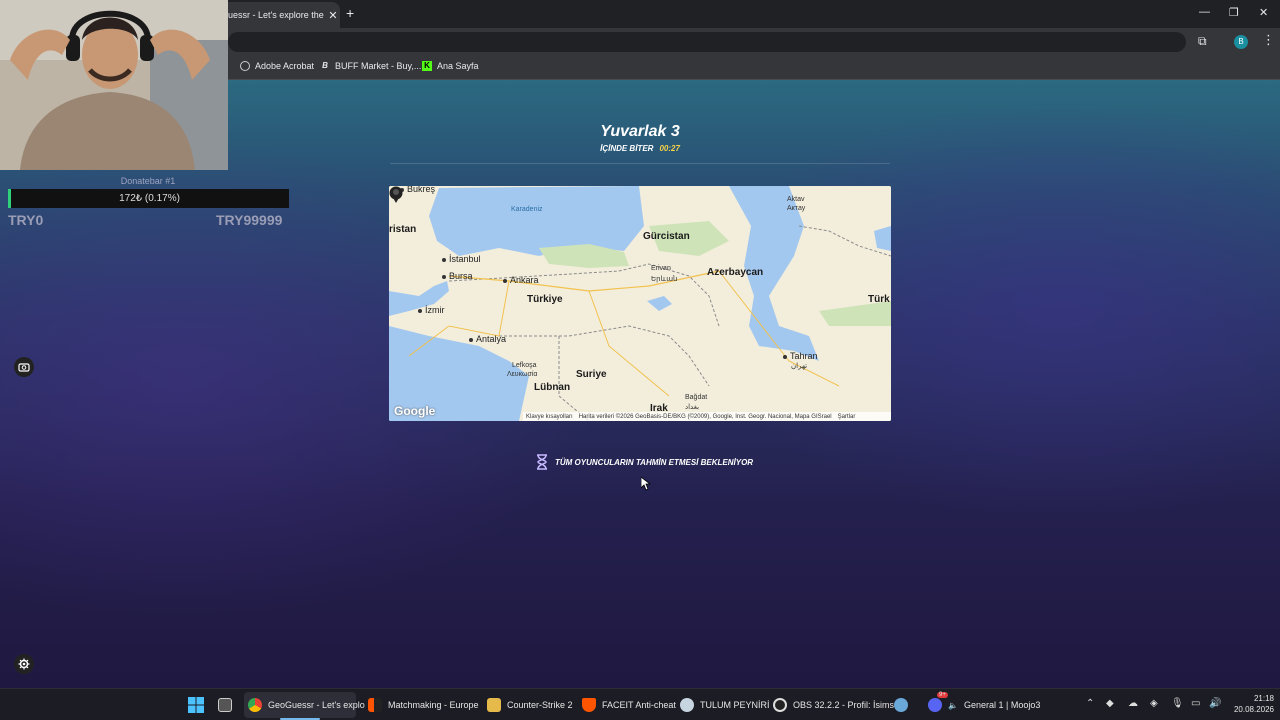  Describe the element at coordinates (735, 272) in the screenshot. I see `map-label-azerbaycan: Azerbaycan` at that location.